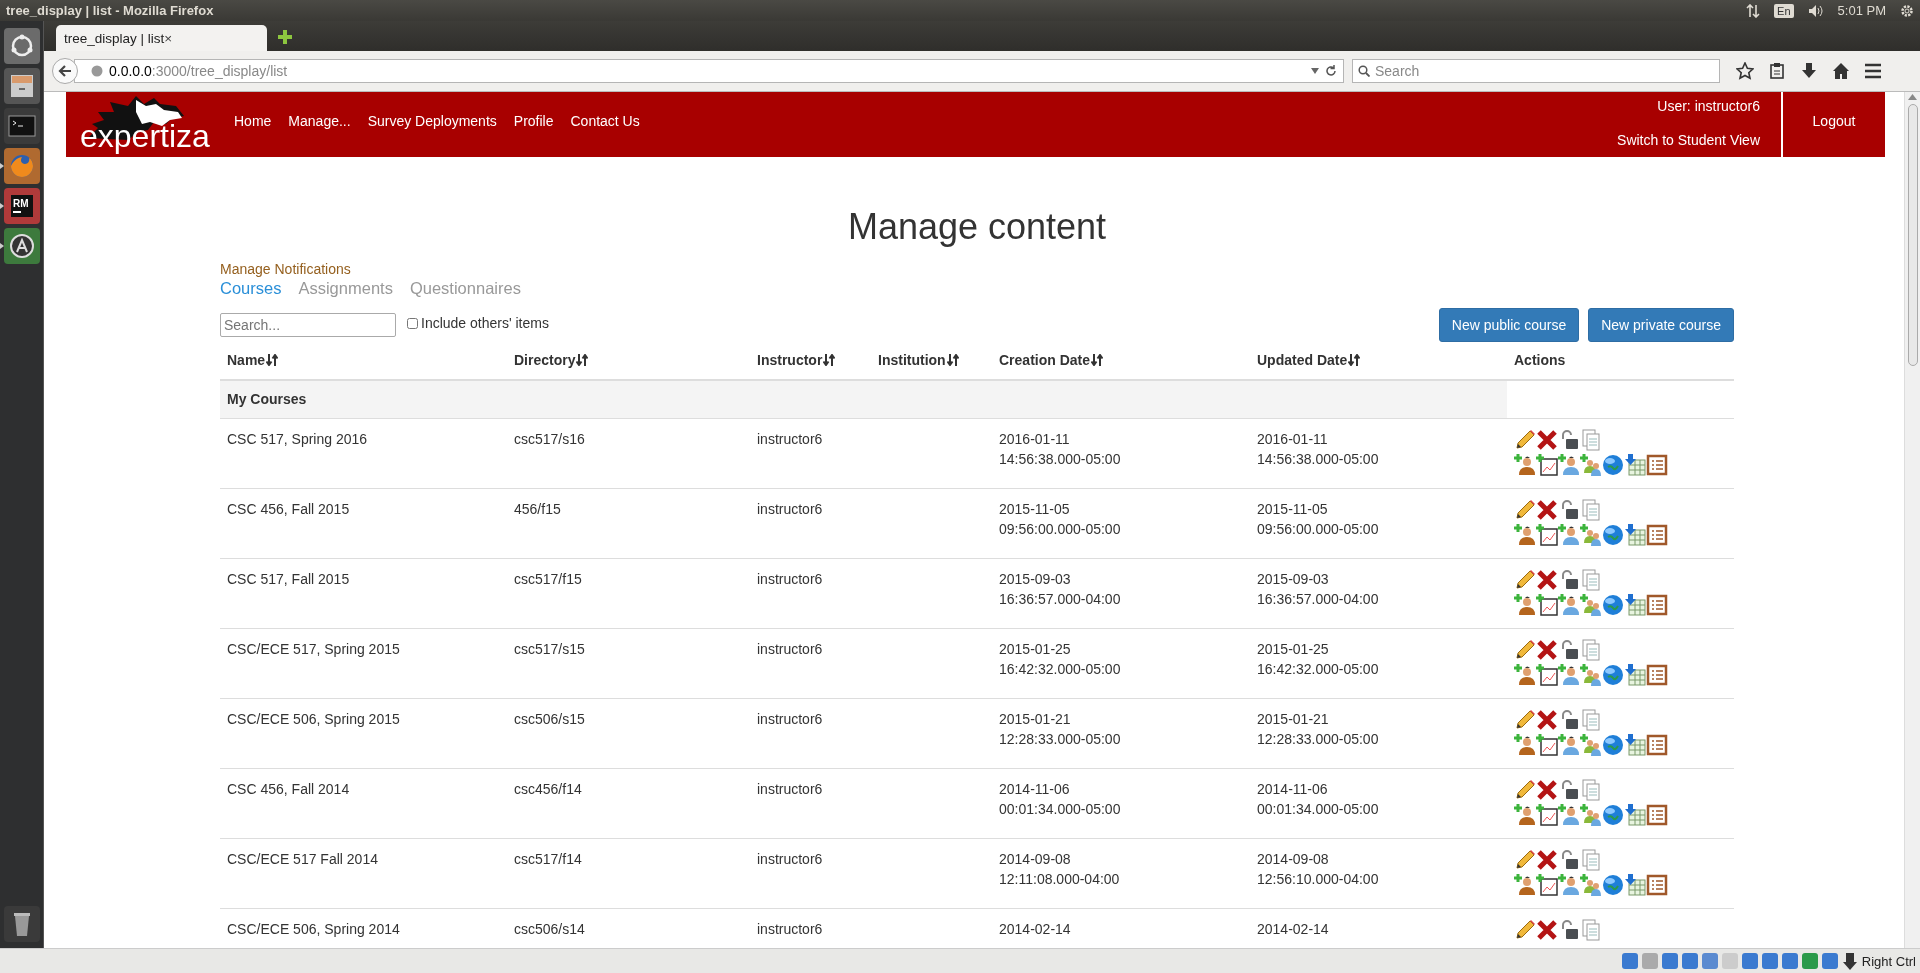  Describe the element at coordinates (1739, 961) in the screenshot. I see `vm-status-icons-drawing` at that location.